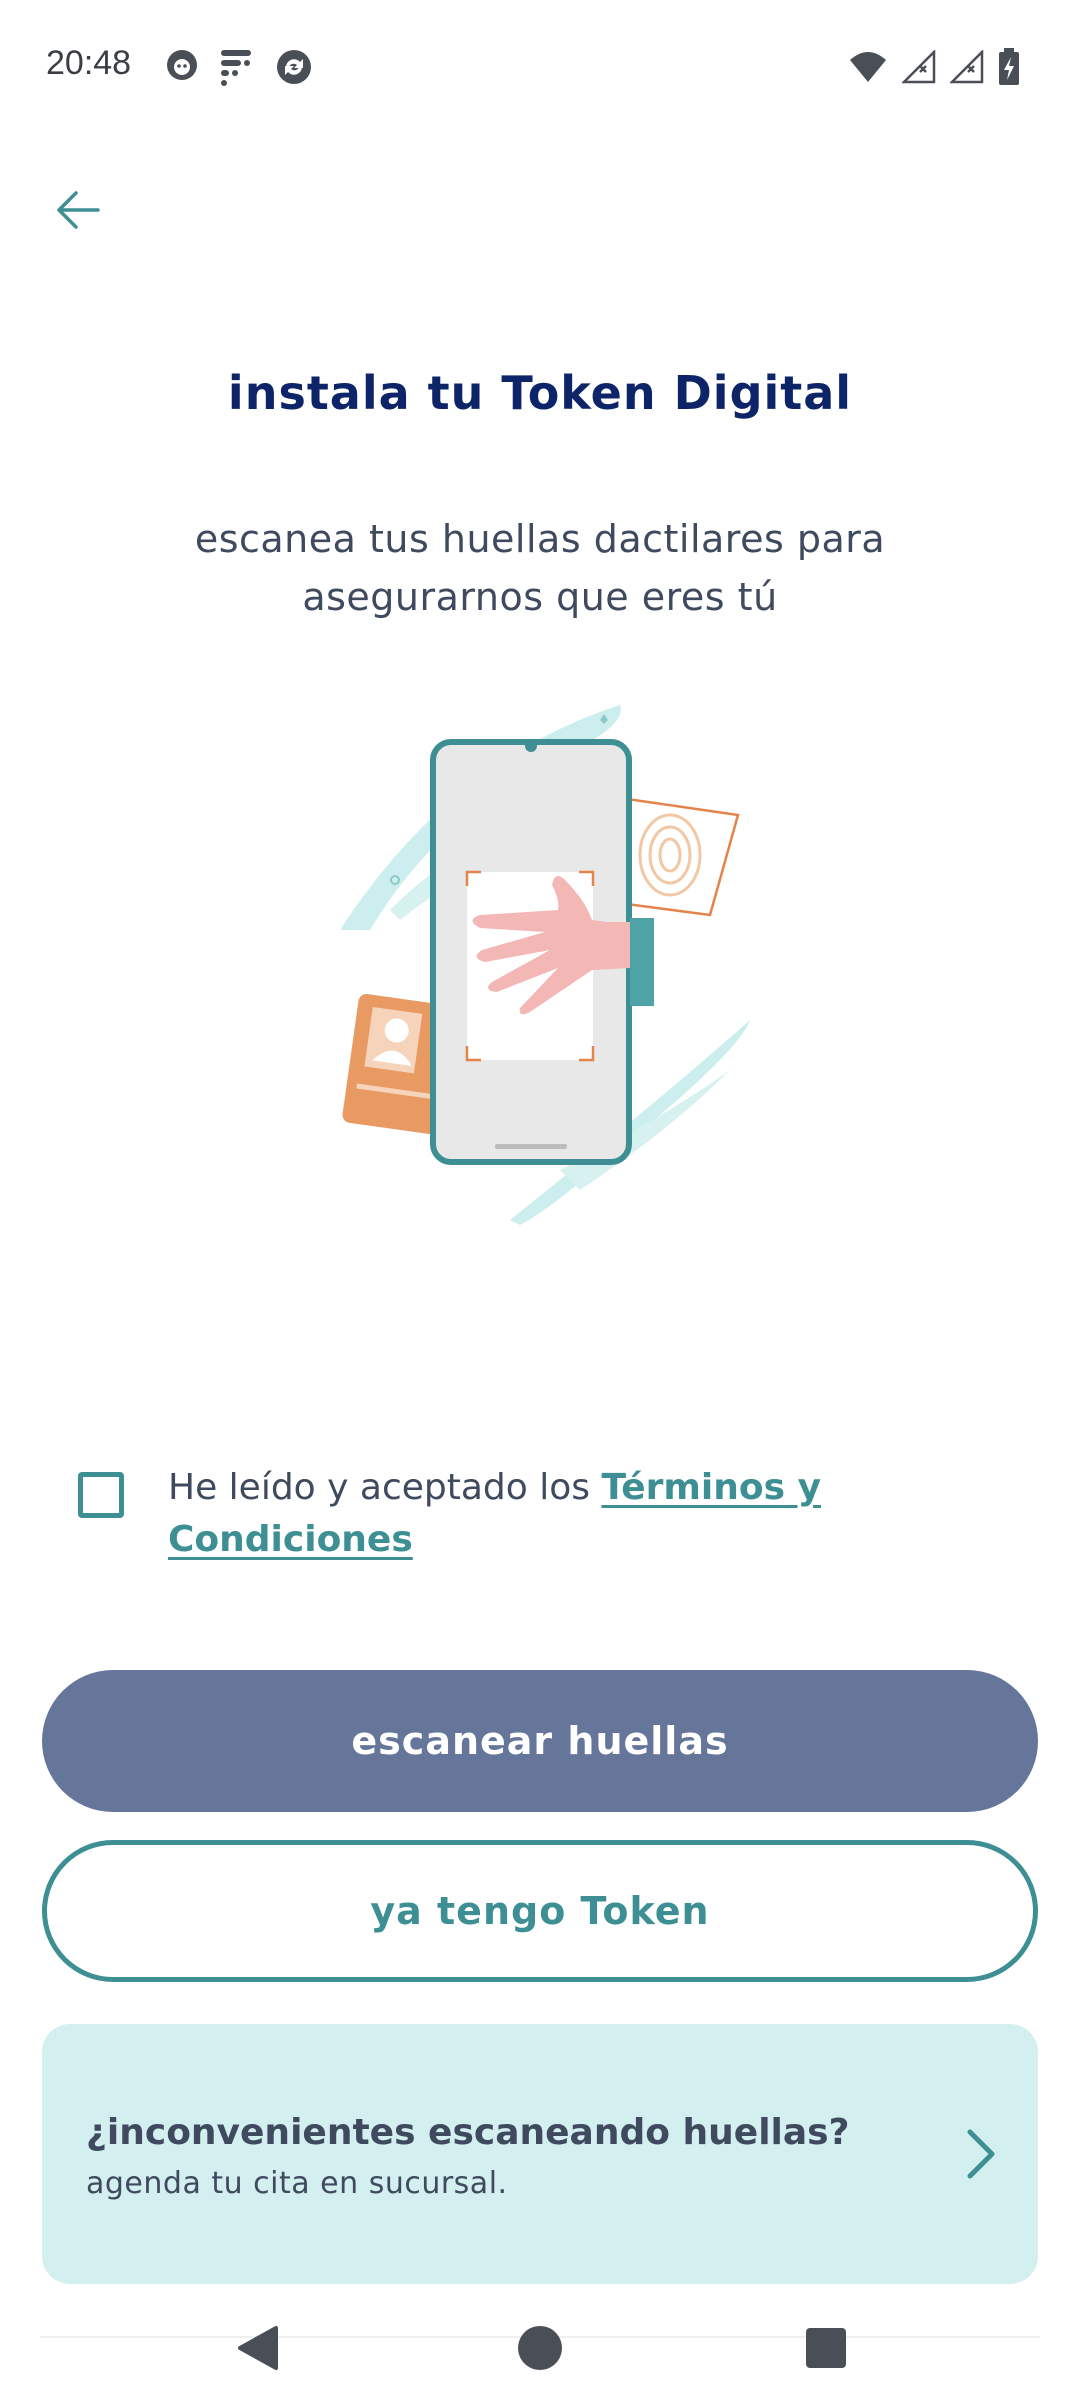 The height and width of the screenshot is (2400, 1080). I want to click on scan-fingerprints-label: escanear huellas, so click(540, 1741).